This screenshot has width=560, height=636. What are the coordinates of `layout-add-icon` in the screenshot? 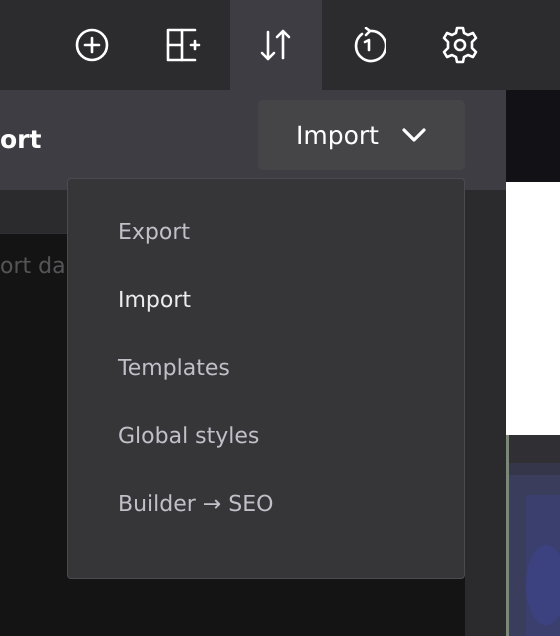 It's located at (184, 45).